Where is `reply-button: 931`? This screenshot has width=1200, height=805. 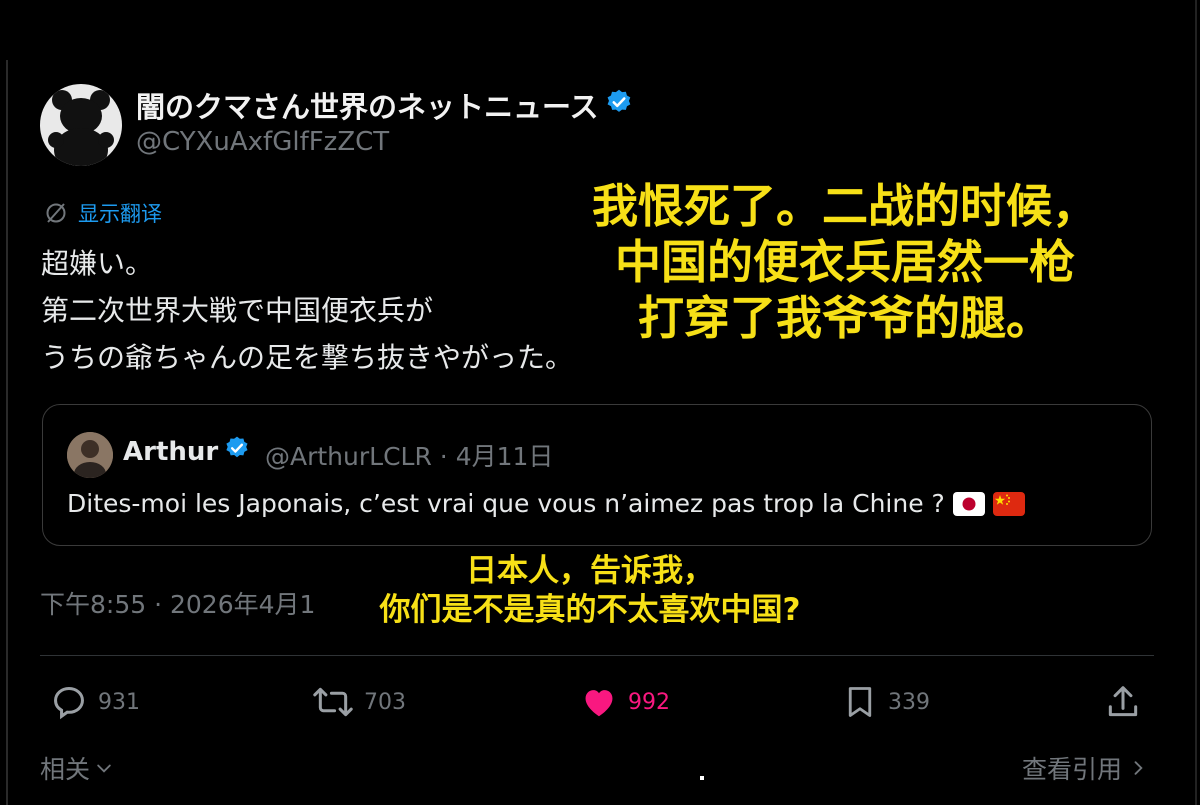
reply-button: 931 is located at coordinates (95, 702).